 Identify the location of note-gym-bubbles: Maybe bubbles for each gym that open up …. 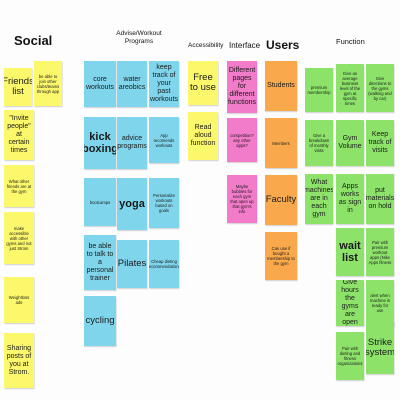
(242, 199).